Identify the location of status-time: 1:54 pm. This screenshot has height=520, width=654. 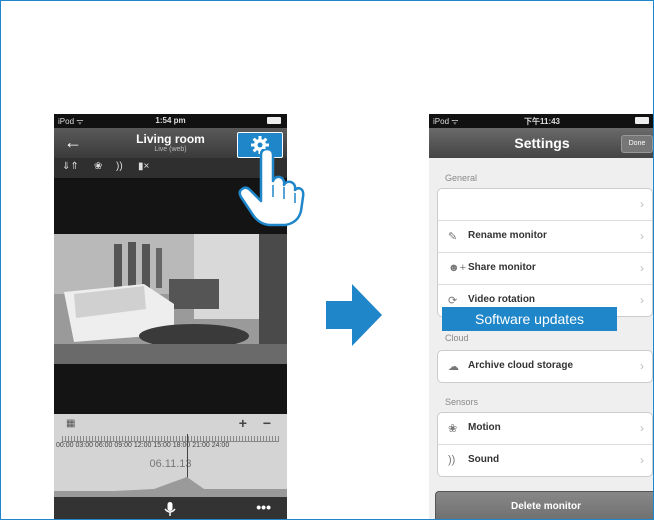
(170, 120).